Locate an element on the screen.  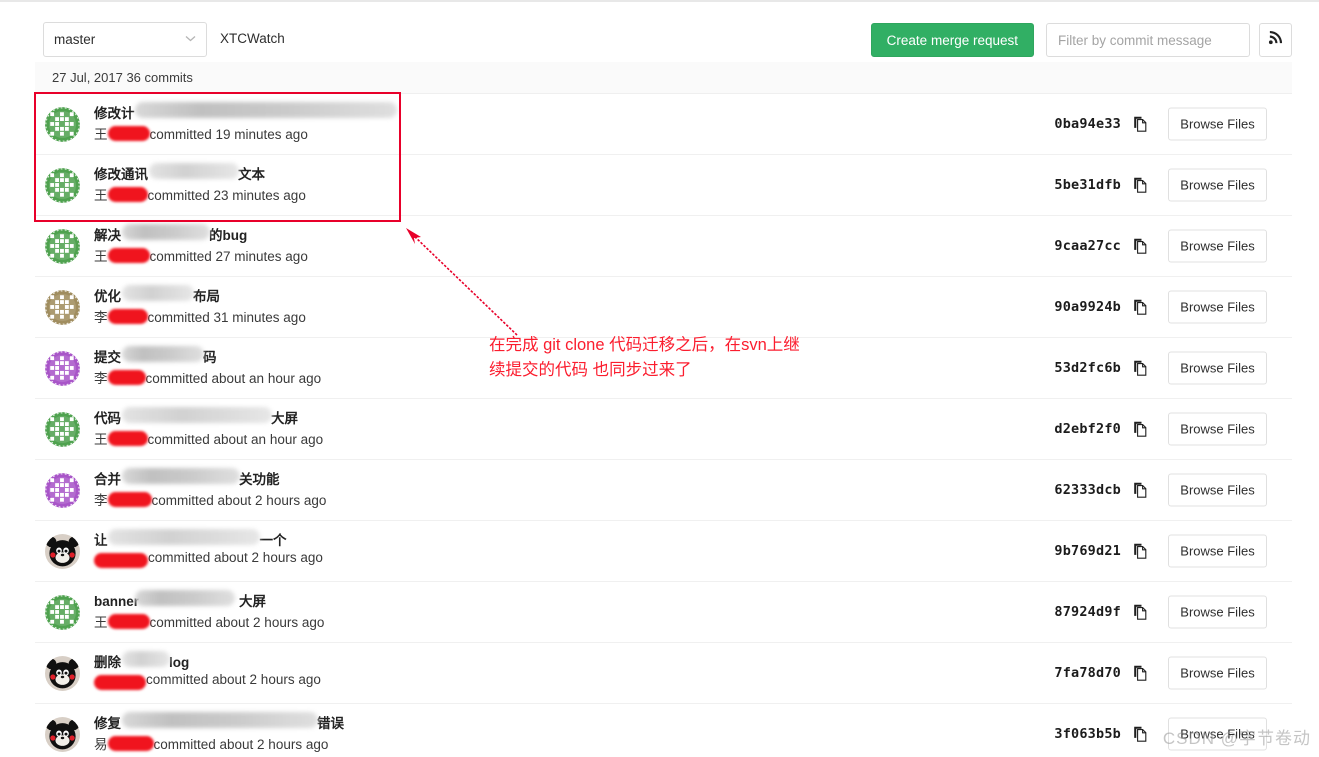
commit-hash: d2ebf2f0 is located at coordinates (1087, 429).